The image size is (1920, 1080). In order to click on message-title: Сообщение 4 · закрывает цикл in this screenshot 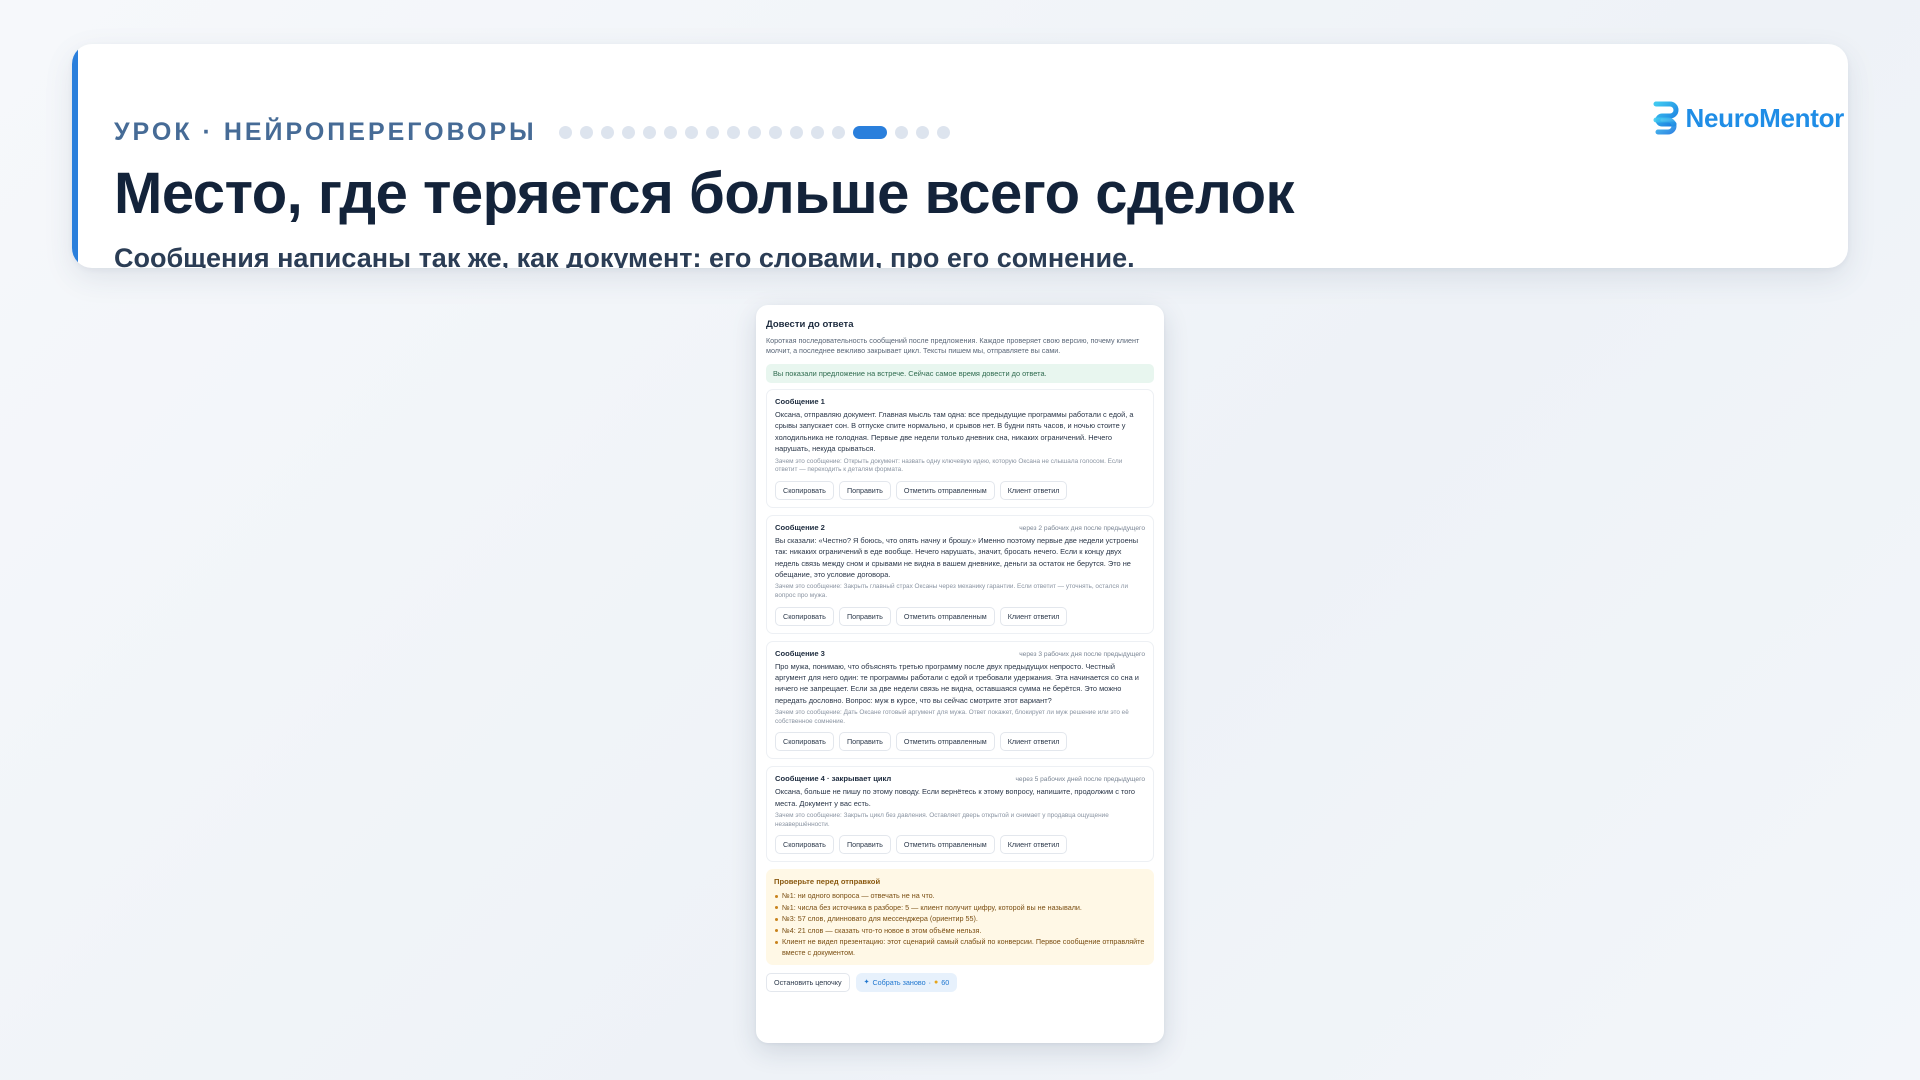, I will do `click(833, 779)`.